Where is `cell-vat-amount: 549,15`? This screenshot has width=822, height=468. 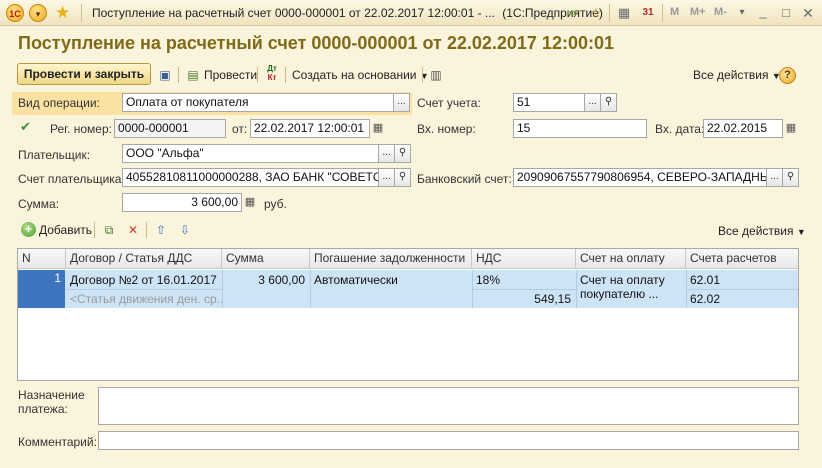 cell-vat-amount: 549,15 is located at coordinates (523, 299).